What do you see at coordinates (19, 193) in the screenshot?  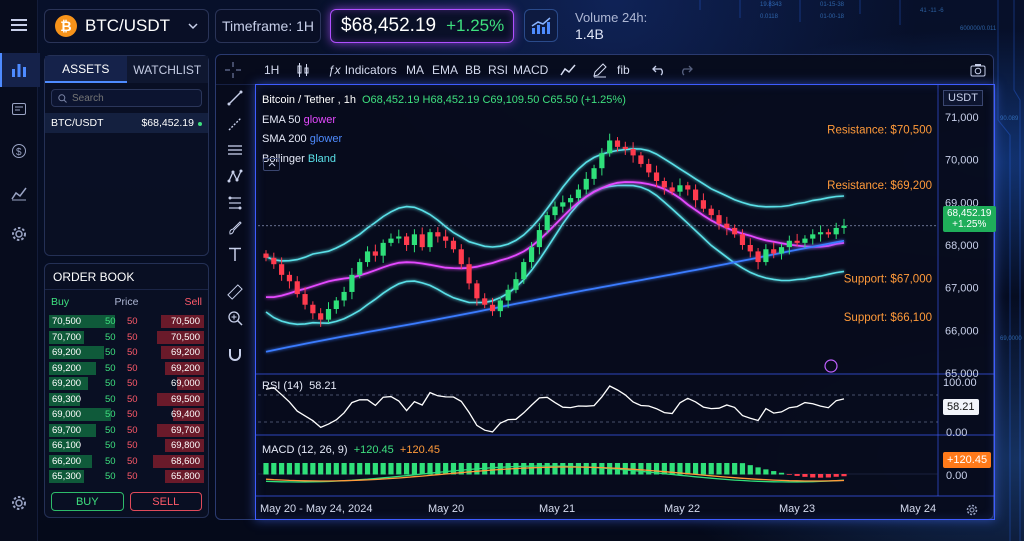 I see `analytics-icon` at bounding box center [19, 193].